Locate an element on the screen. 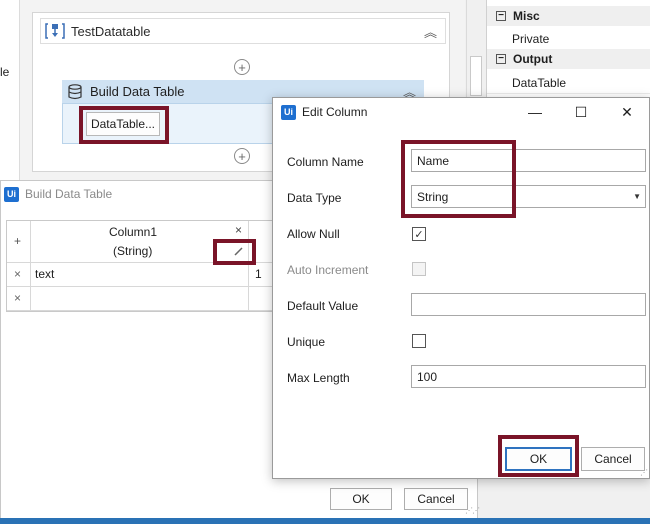 The height and width of the screenshot is (524, 650). designer-scrollbar-thumb is located at coordinates (476, 76).